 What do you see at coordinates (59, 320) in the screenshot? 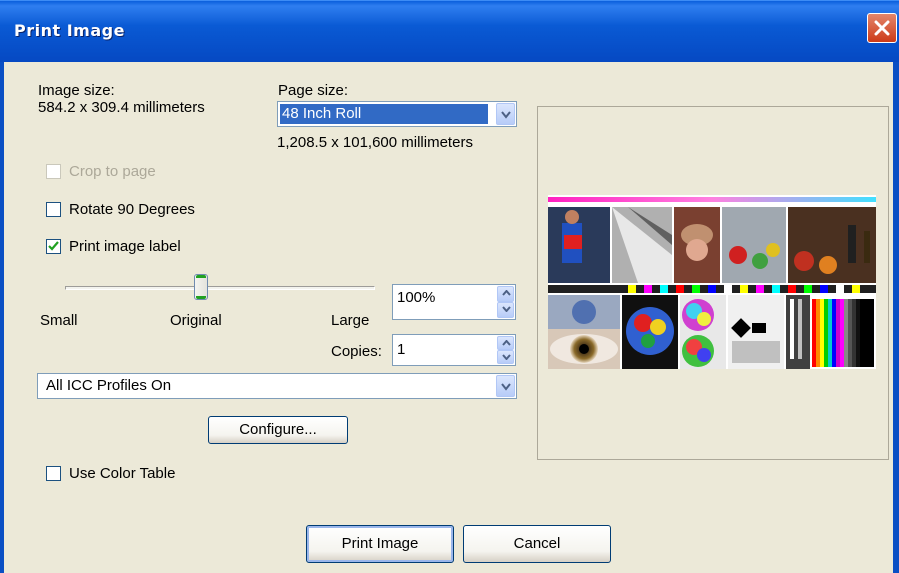
I see `slider-small-label: Small` at bounding box center [59, 320].